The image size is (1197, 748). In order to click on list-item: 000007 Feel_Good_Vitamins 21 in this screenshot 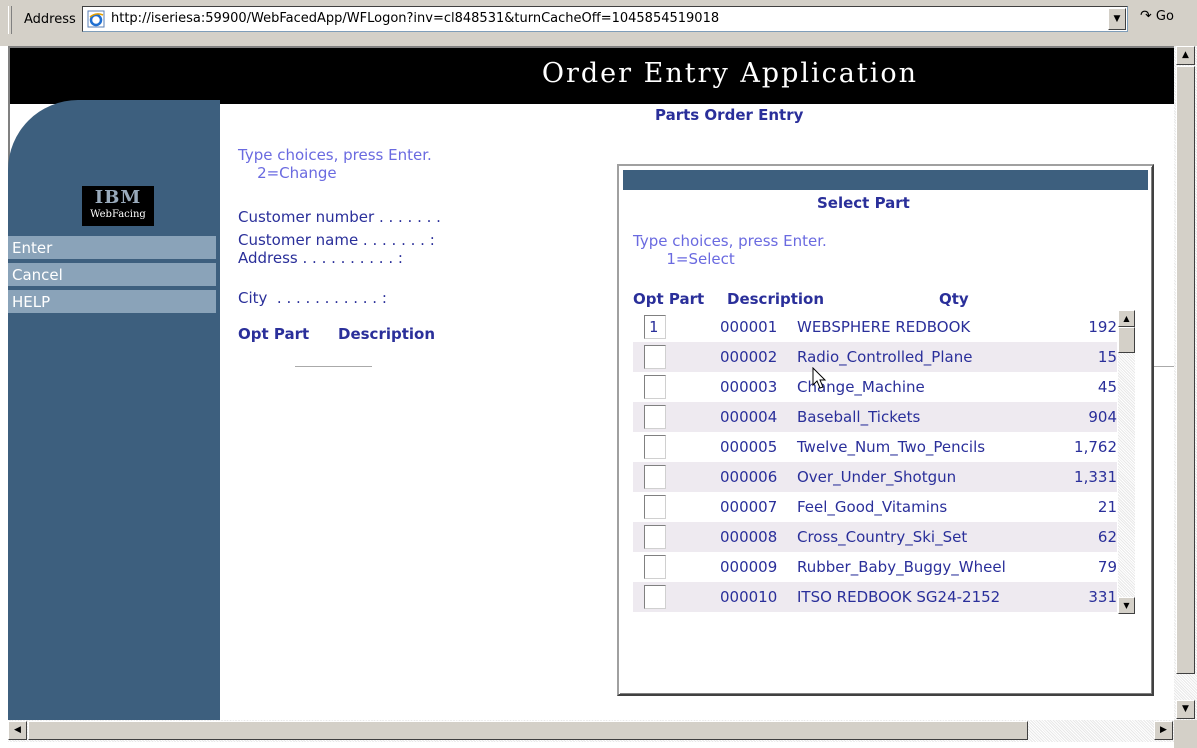, I will do `click(875, 507)`.